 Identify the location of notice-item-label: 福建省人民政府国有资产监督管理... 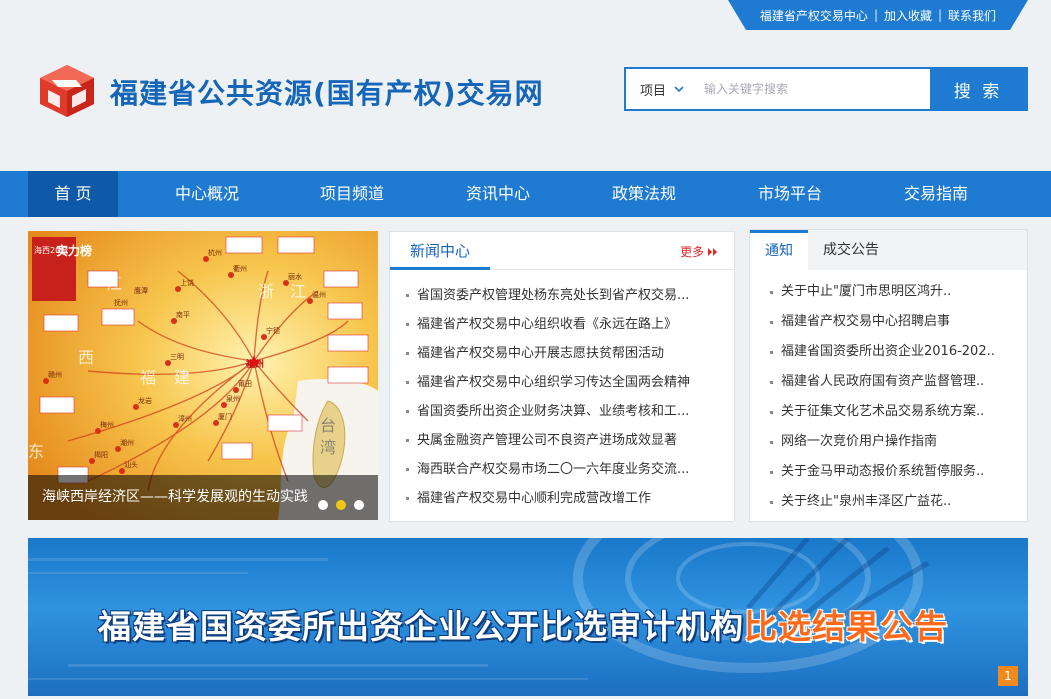
(883, 381).